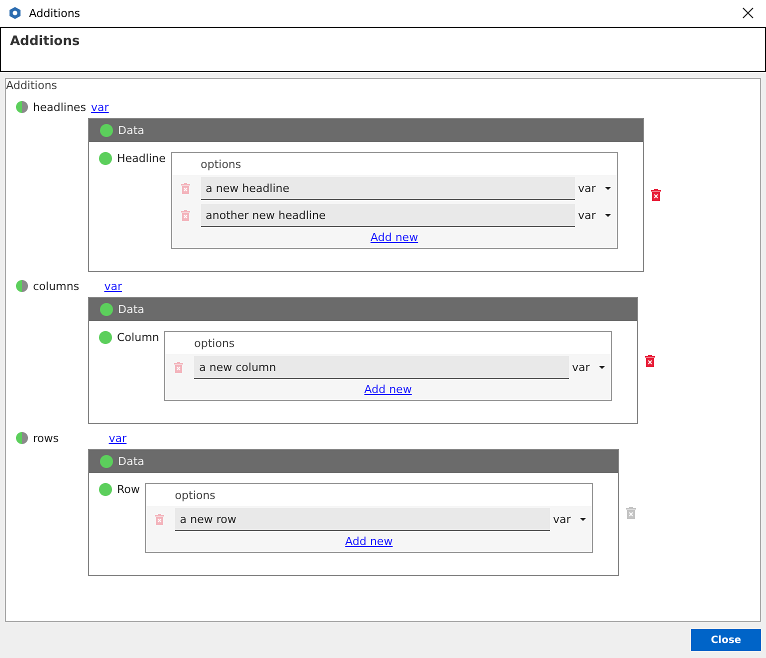 This screenshot has height=658, width=766. What do you see at coordinates (138, 337) in the screenshot?
I see `item-label: Column` at bounding box center [138, 337].